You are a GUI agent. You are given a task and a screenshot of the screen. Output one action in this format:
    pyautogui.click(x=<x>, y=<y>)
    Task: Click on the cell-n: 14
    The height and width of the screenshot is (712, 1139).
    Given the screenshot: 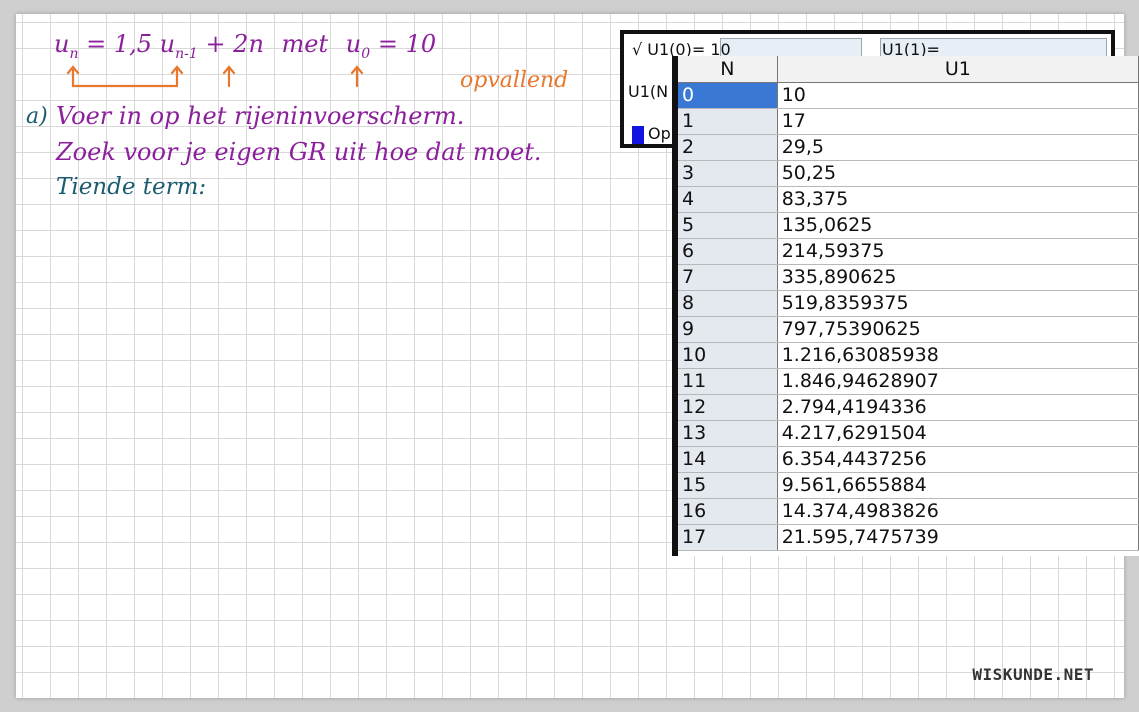 What is the action you would take?
    pyautogui.click(x=728, y=459)
    